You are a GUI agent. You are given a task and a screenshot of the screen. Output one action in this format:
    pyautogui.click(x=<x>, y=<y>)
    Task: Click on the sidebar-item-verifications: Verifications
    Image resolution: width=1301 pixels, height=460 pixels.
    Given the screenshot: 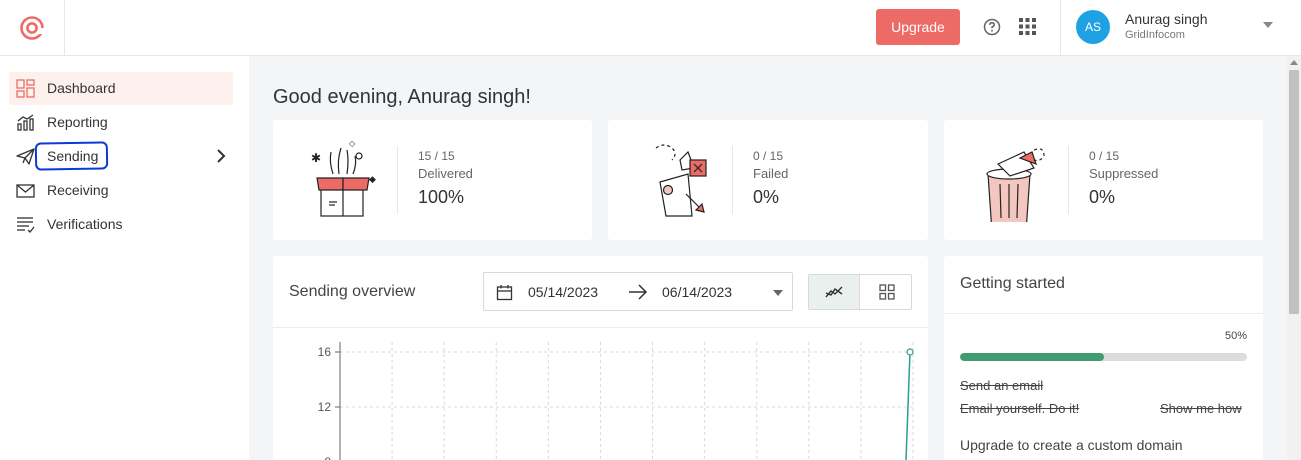 What is the action you would take?
    pyautogui.click(x=121, y=224)
    